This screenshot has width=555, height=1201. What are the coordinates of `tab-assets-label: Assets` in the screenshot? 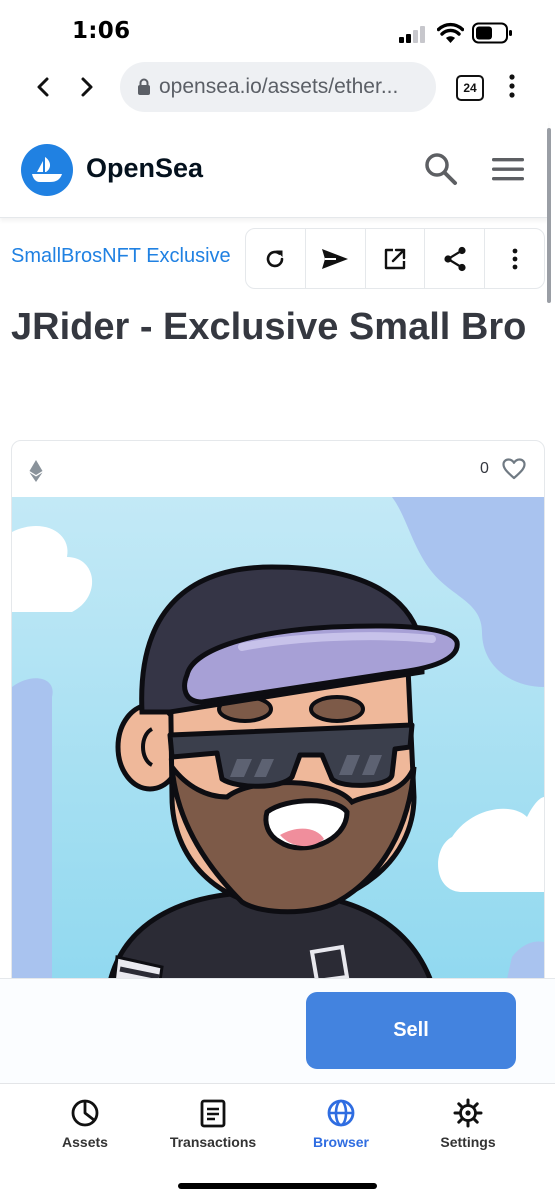 It's located at (85, 1142).